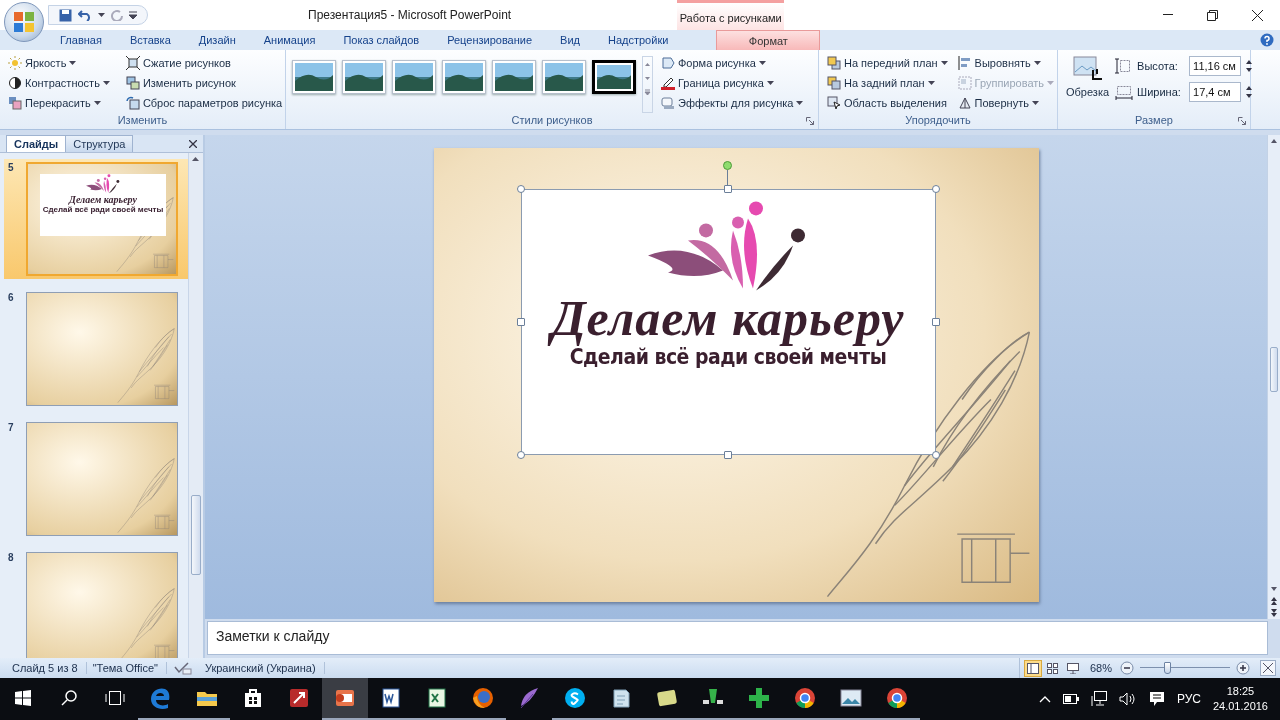 The width and height of the screenshot is (1280, 720). I want to click on ribbon-command: Сброс параметров рисунка, so click(204, 103).